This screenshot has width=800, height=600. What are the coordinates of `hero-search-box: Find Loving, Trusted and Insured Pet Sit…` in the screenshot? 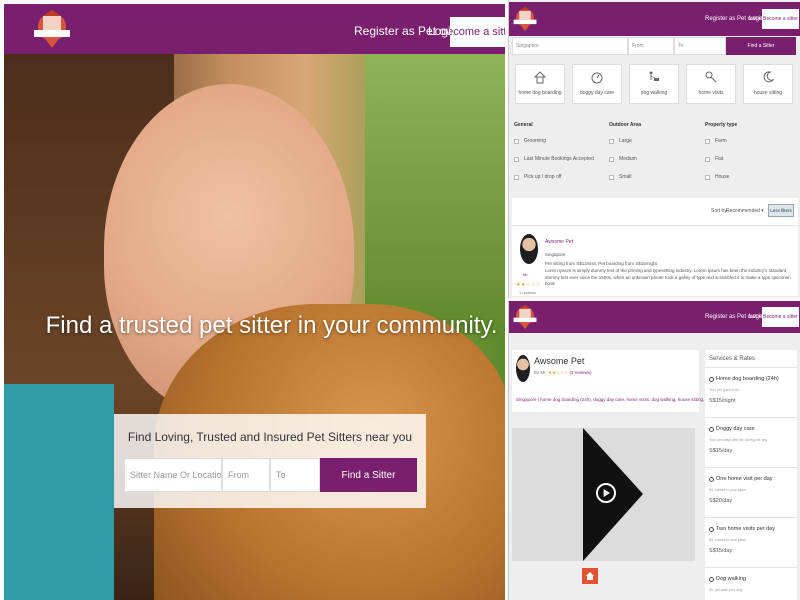 It's located at (270, 461).